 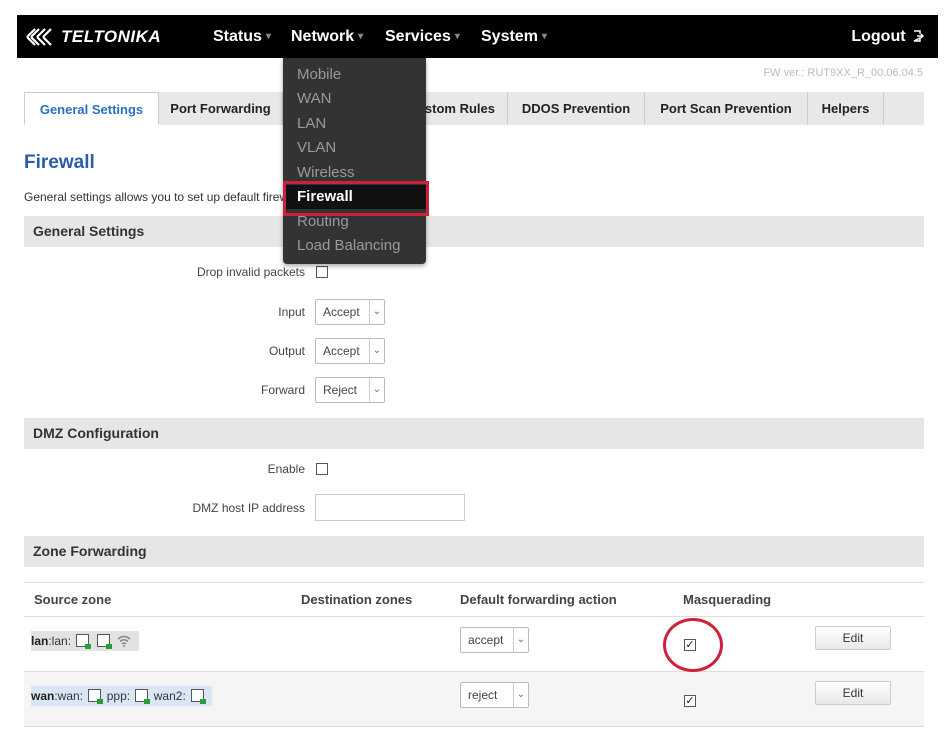 I want to click on zone-name: lan, so click(x=40, y=641).